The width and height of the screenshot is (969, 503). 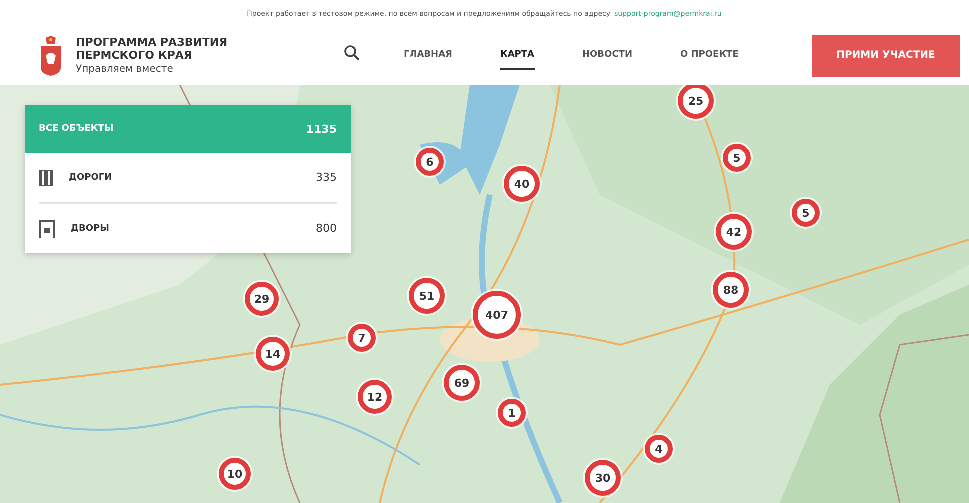 I want to click on brand-title: ПРОГРАММА РАЗВИТИЯ, so click(x=152, y=42).